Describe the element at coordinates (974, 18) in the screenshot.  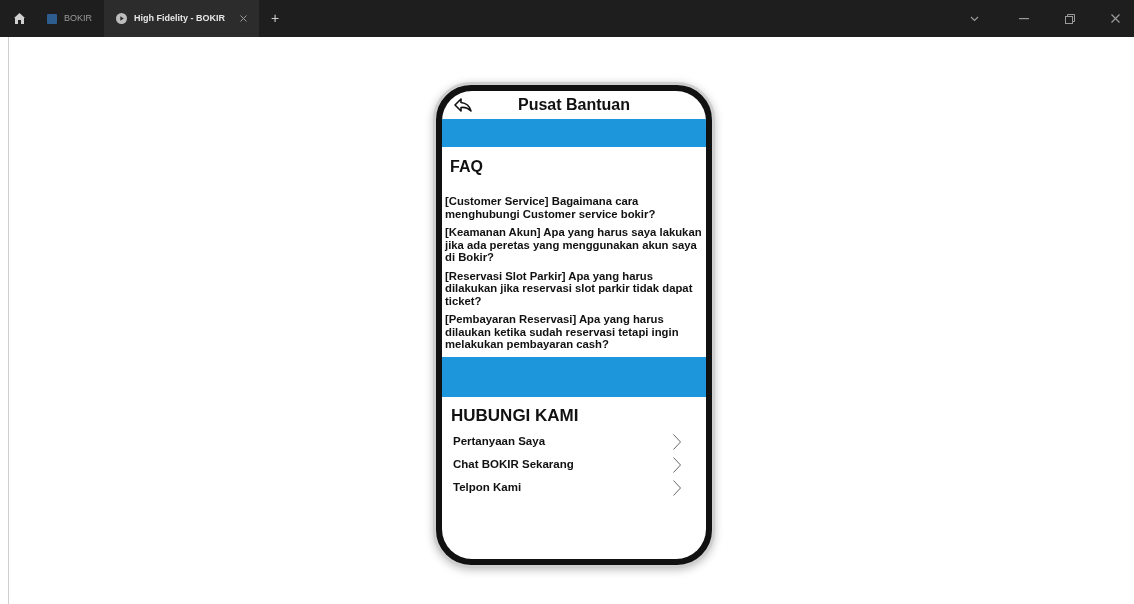
I see `chevron-down-icon` at that location.